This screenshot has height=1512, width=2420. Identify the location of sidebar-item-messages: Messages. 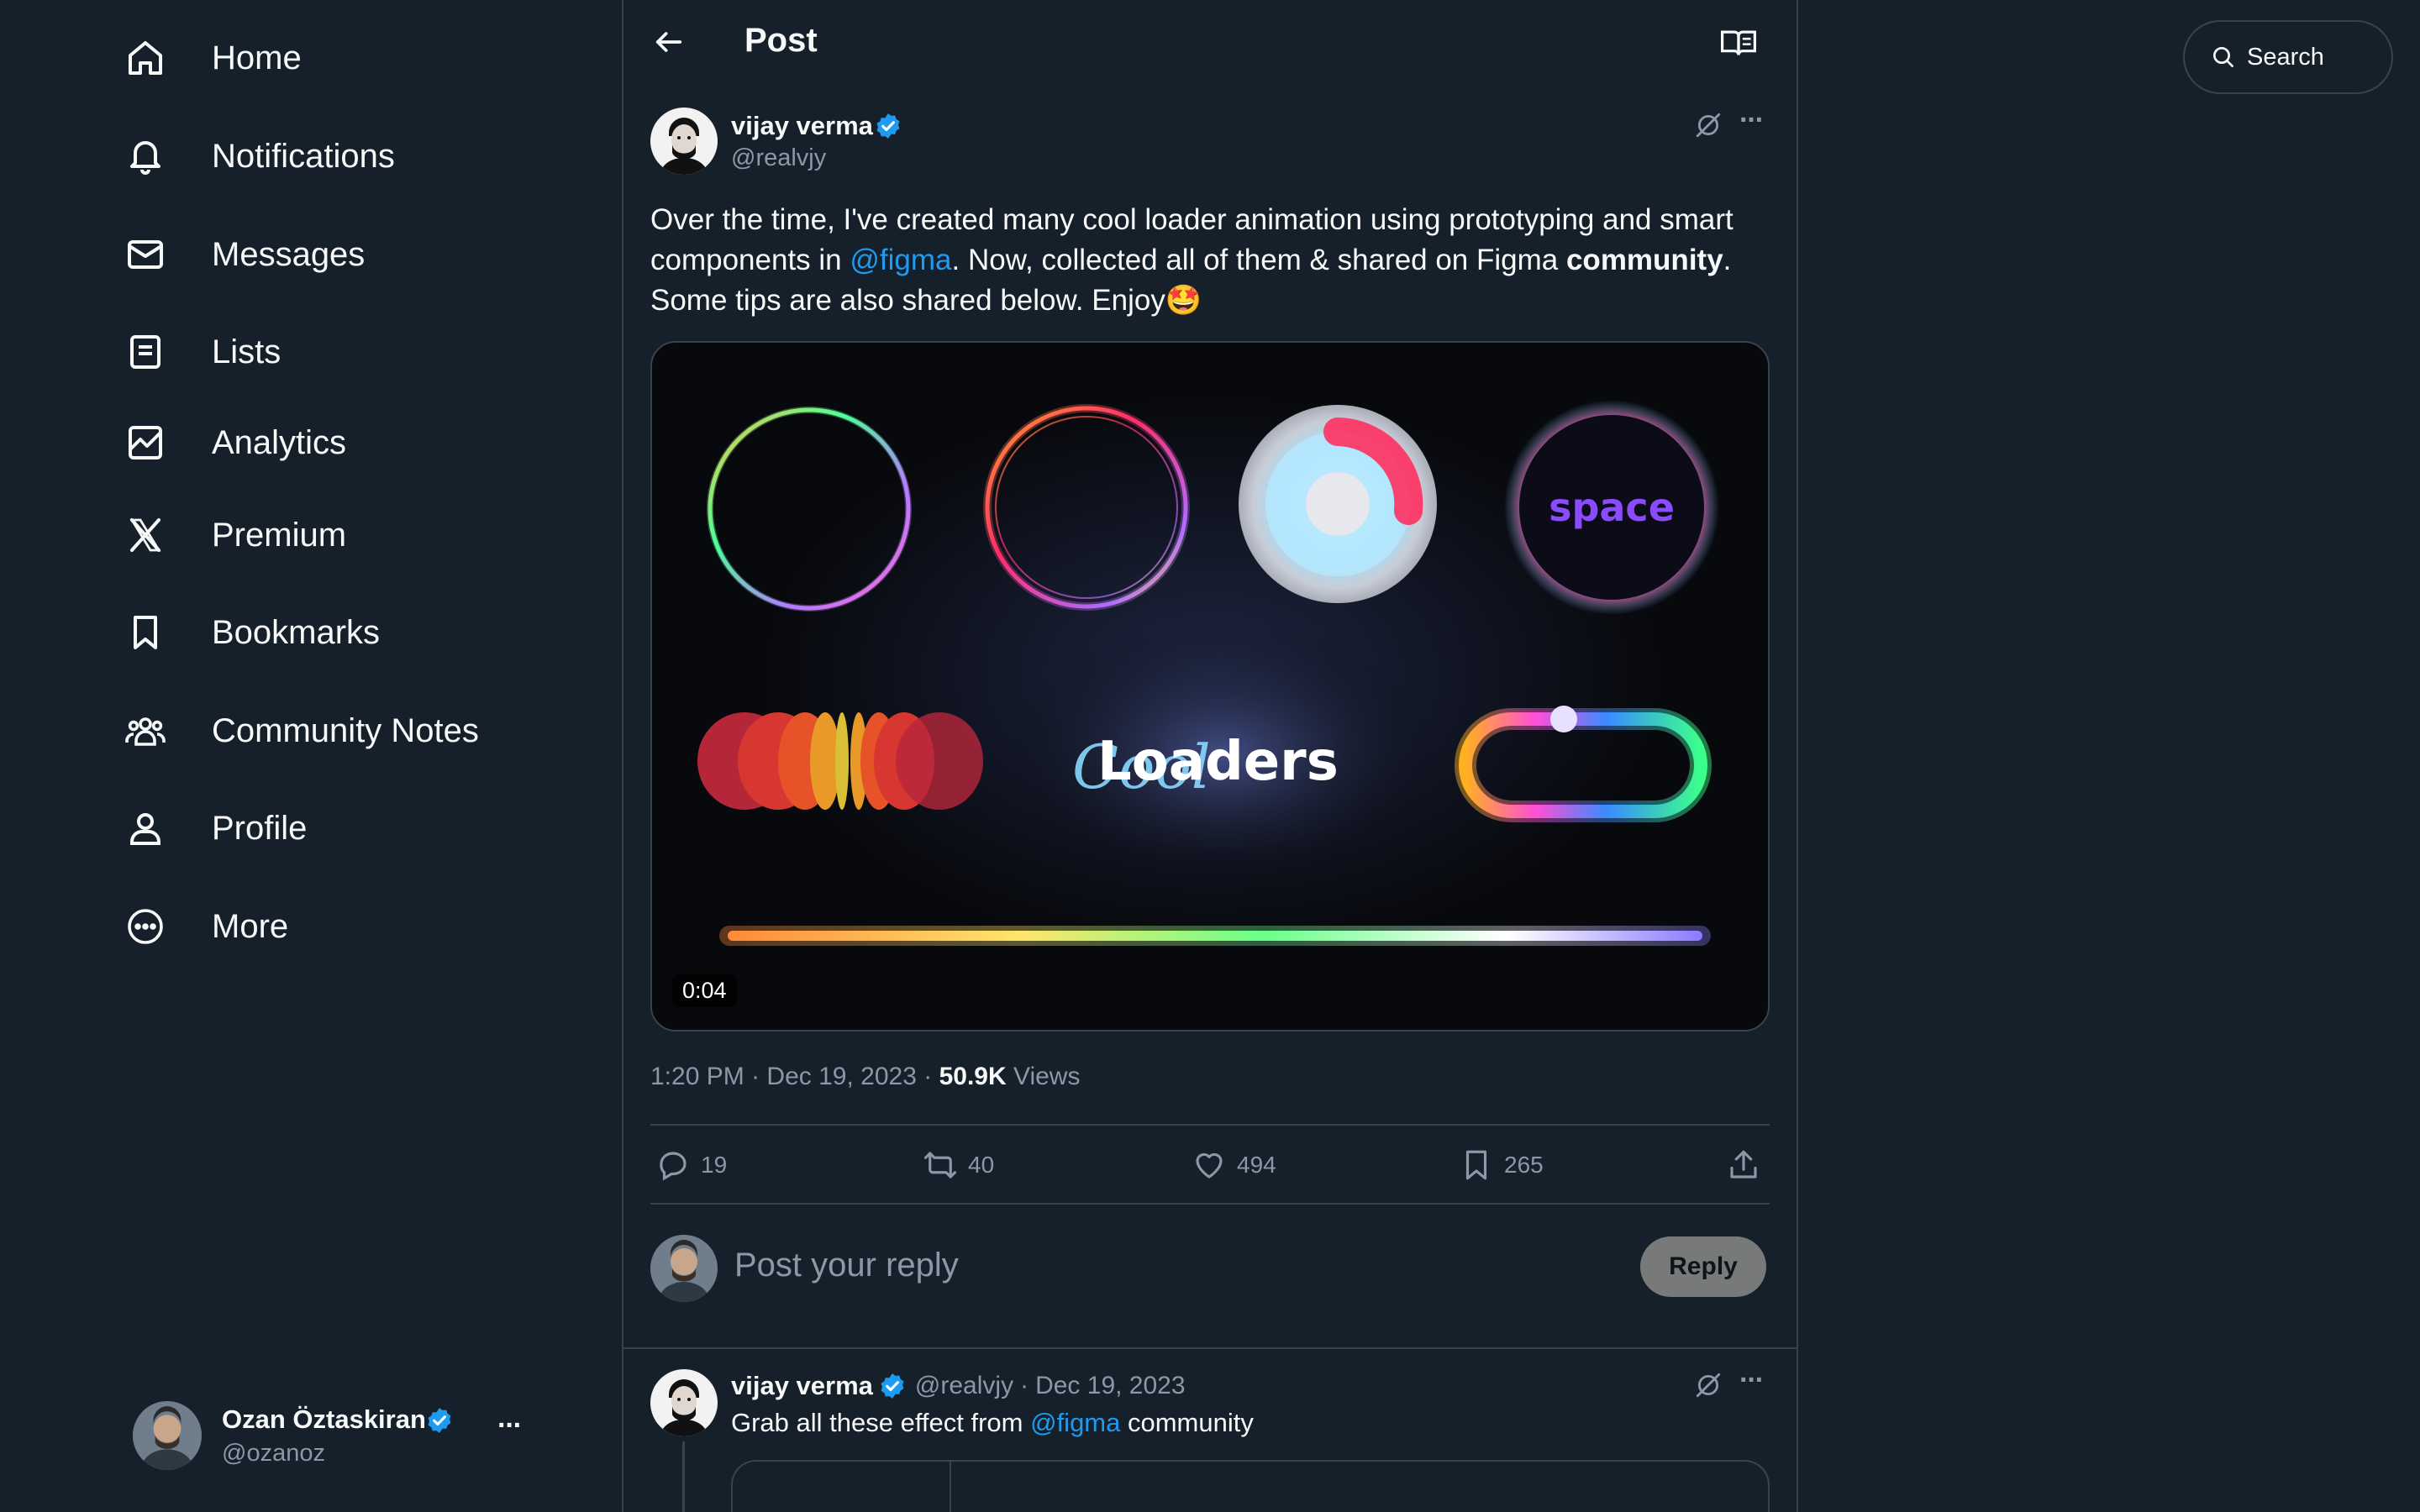
(244, 254).